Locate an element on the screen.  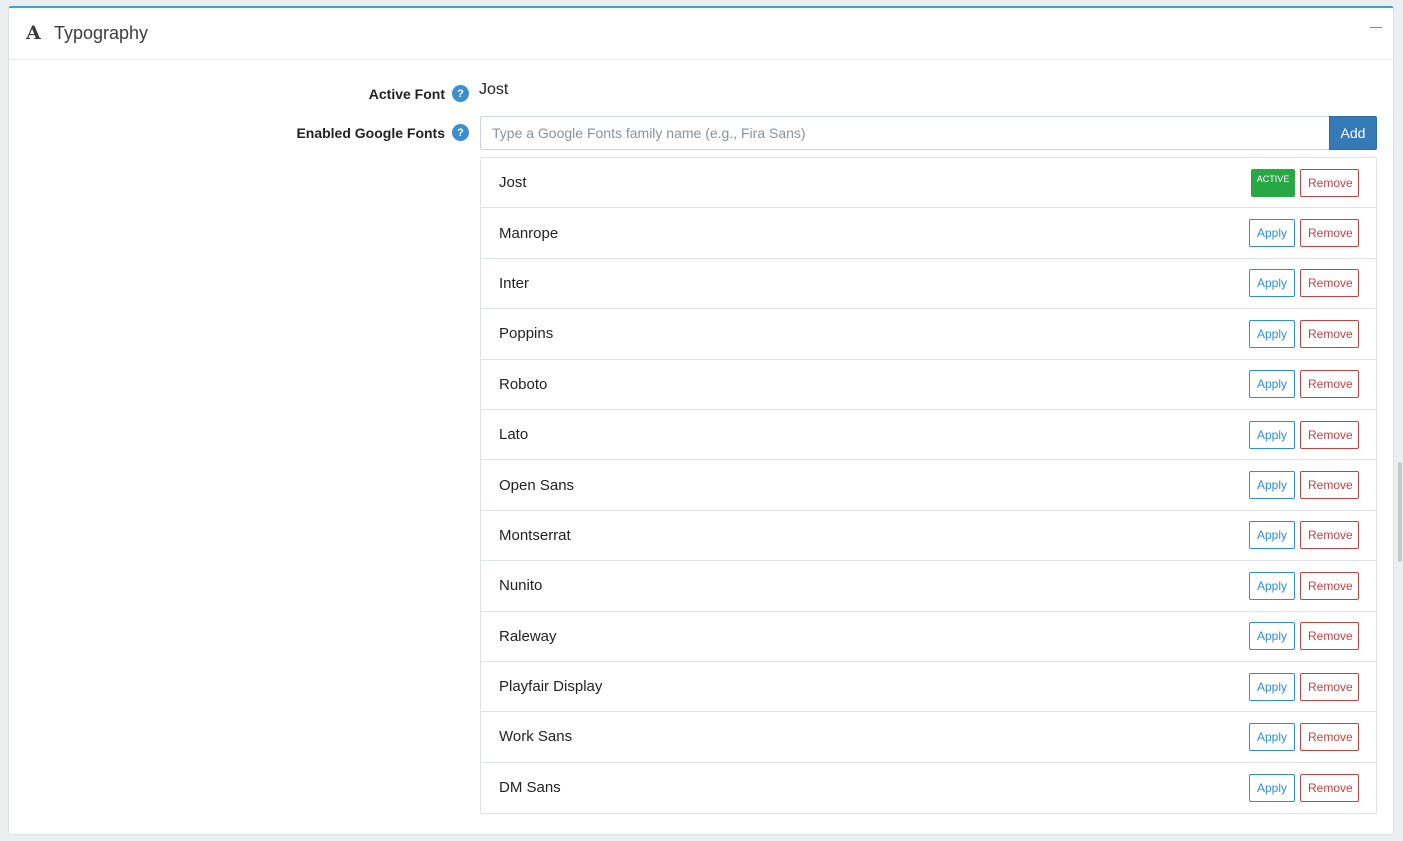
enabled-google-fonts-label: Enabled Google Fonts is located at coordinates (370, 133).